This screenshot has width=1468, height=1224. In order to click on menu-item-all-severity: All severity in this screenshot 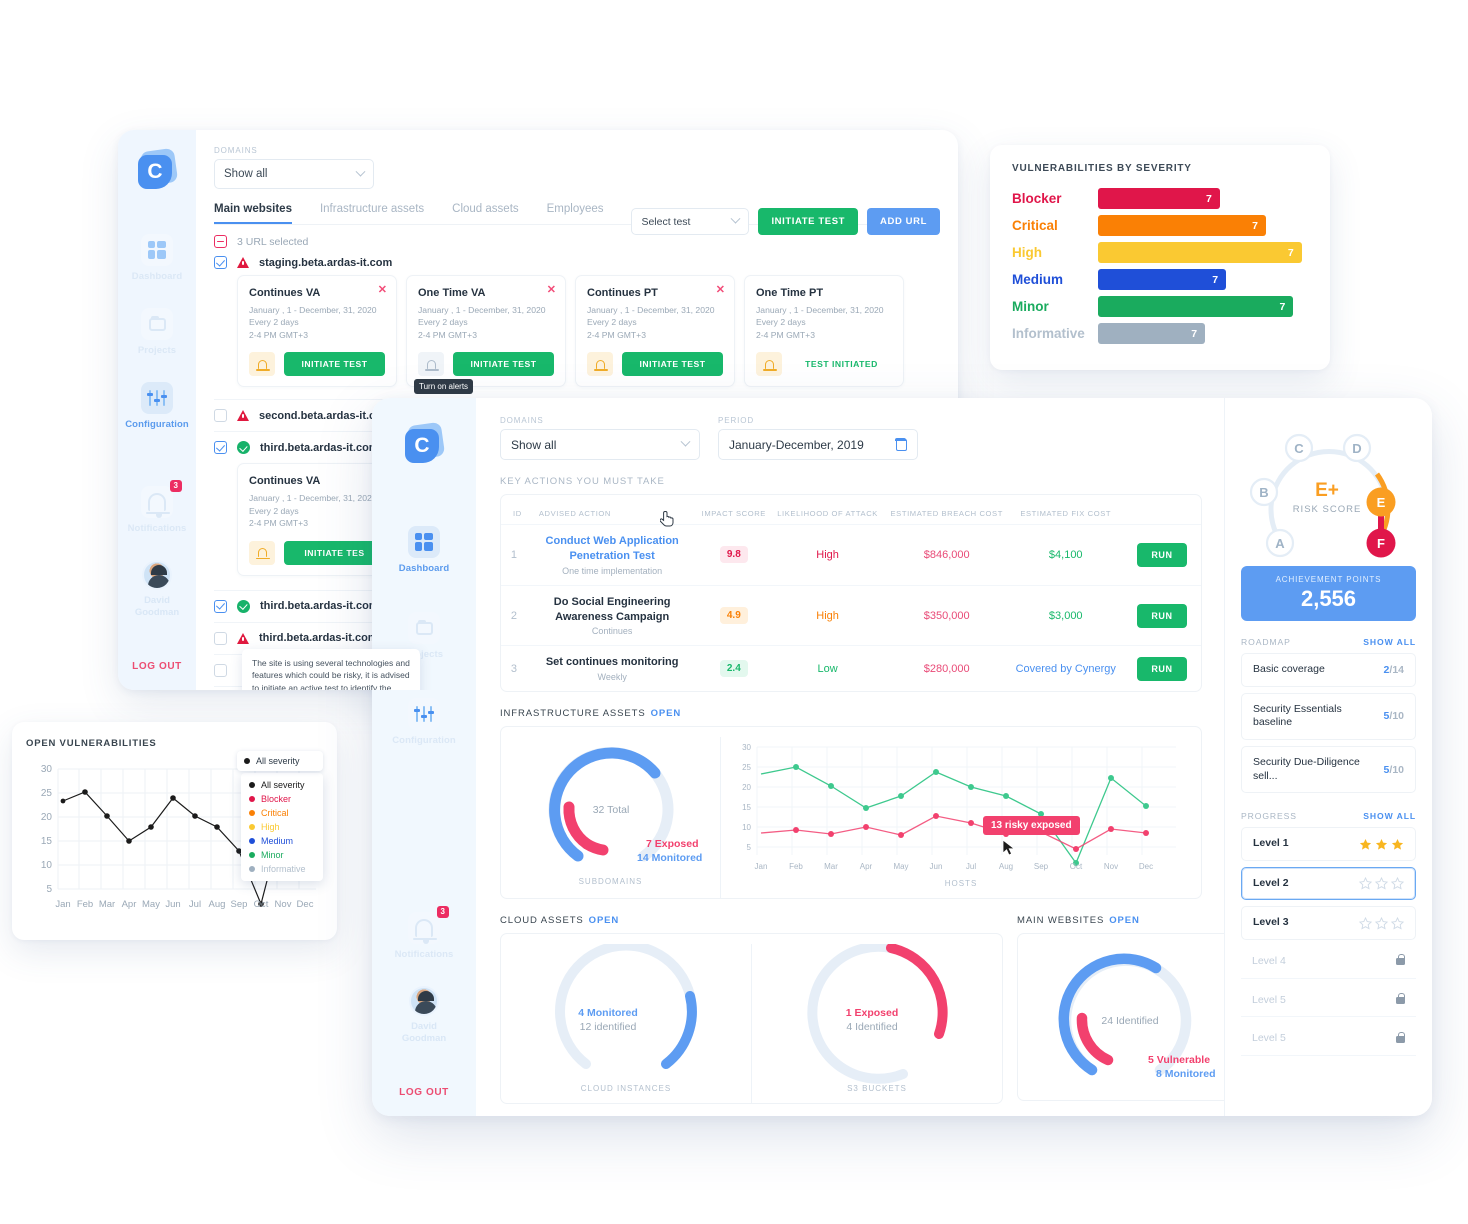, I will do `click(282, 785)`.